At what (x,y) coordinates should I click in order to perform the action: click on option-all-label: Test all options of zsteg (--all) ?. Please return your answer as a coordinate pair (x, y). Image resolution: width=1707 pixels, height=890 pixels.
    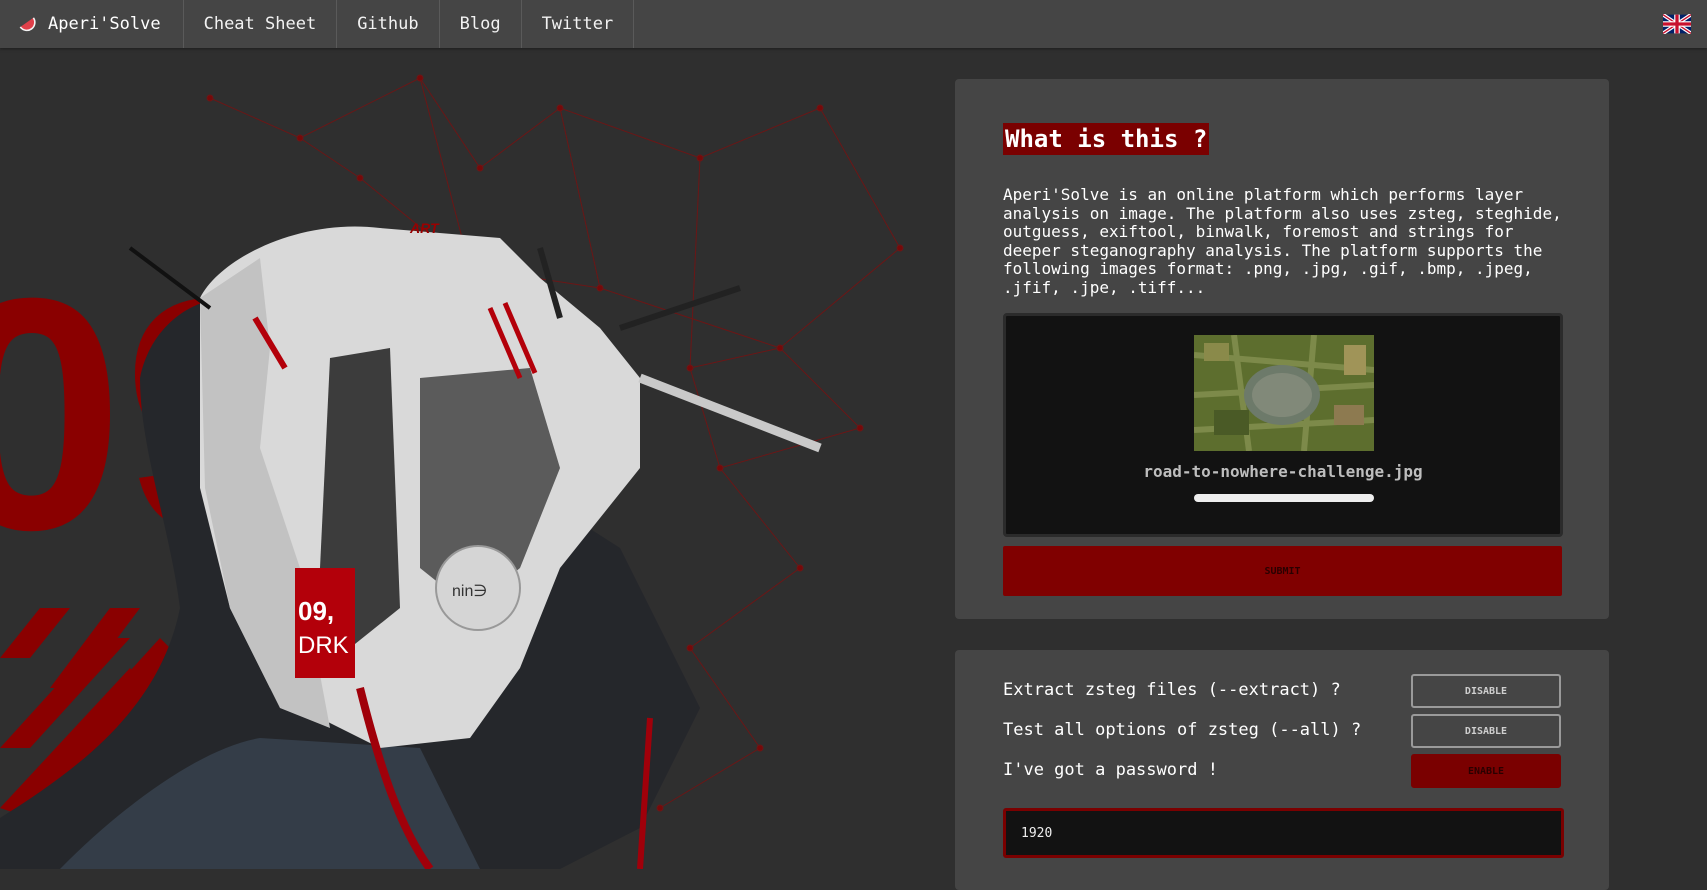
    Looking at the image, I should click on (1182, 730).